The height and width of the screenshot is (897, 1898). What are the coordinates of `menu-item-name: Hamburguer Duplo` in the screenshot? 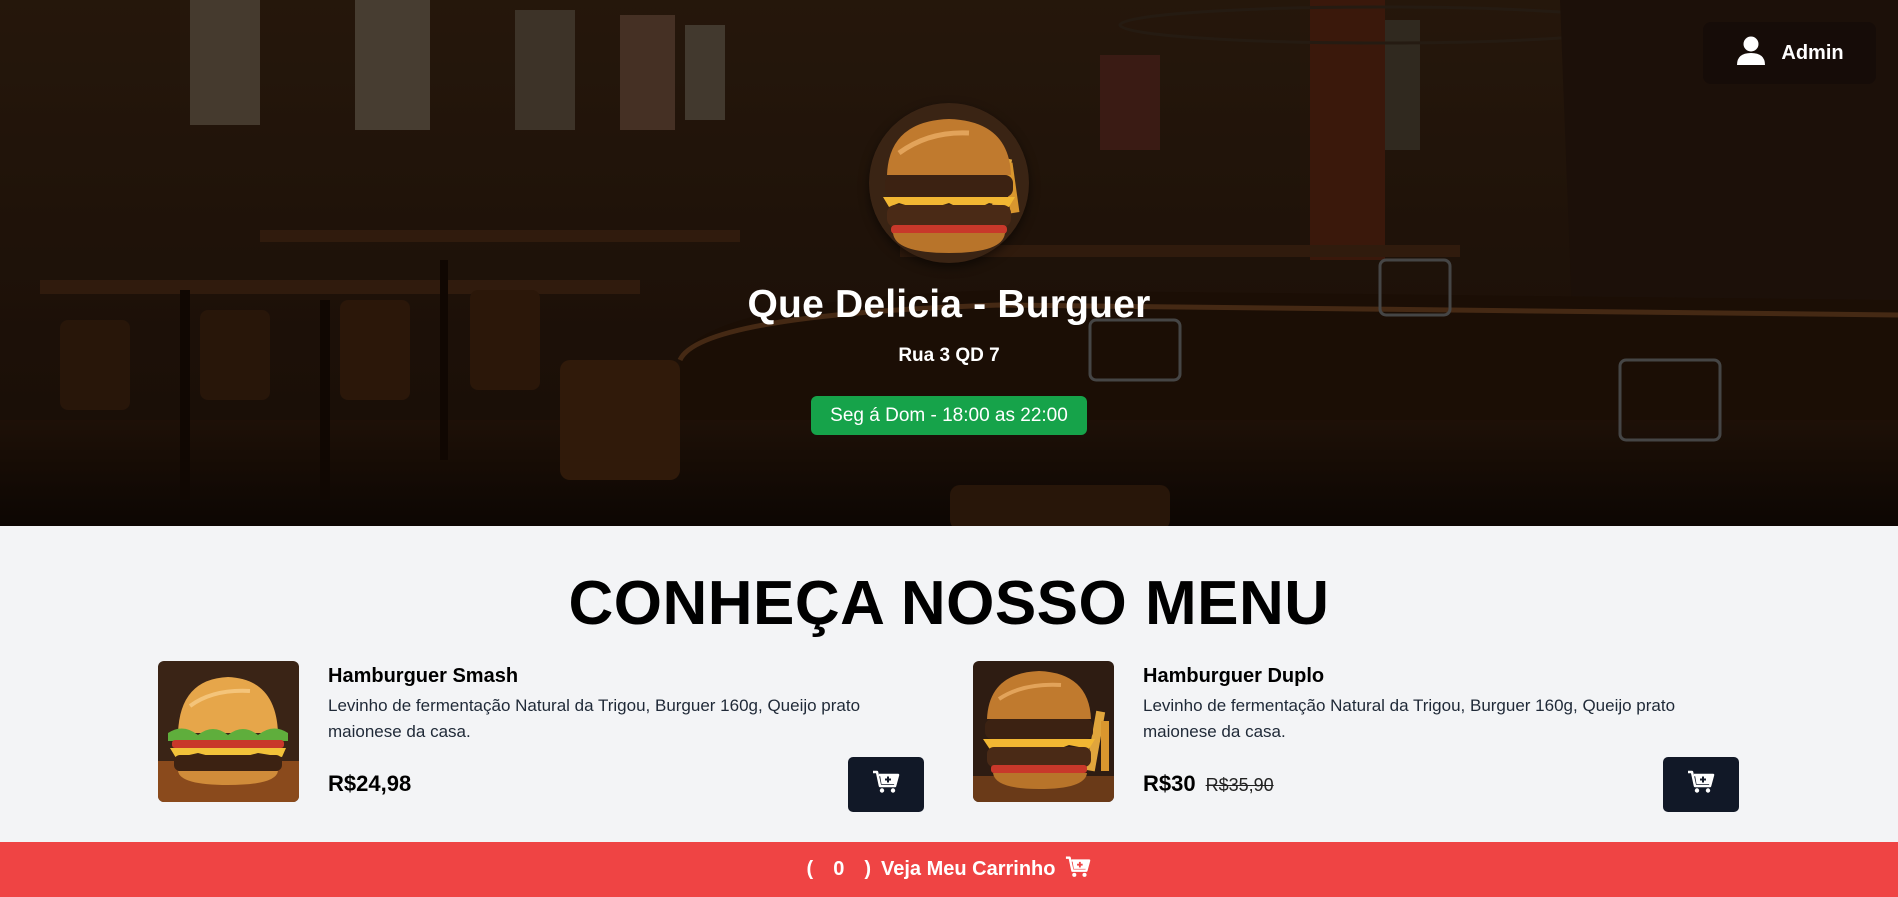 It's located at (1234, 676).